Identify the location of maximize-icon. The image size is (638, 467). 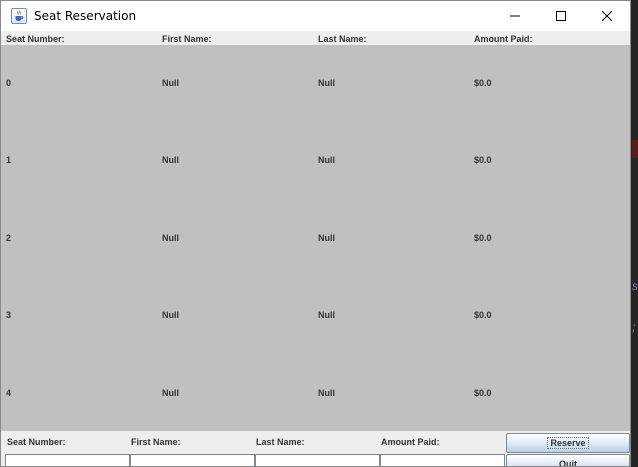
(561, 16).